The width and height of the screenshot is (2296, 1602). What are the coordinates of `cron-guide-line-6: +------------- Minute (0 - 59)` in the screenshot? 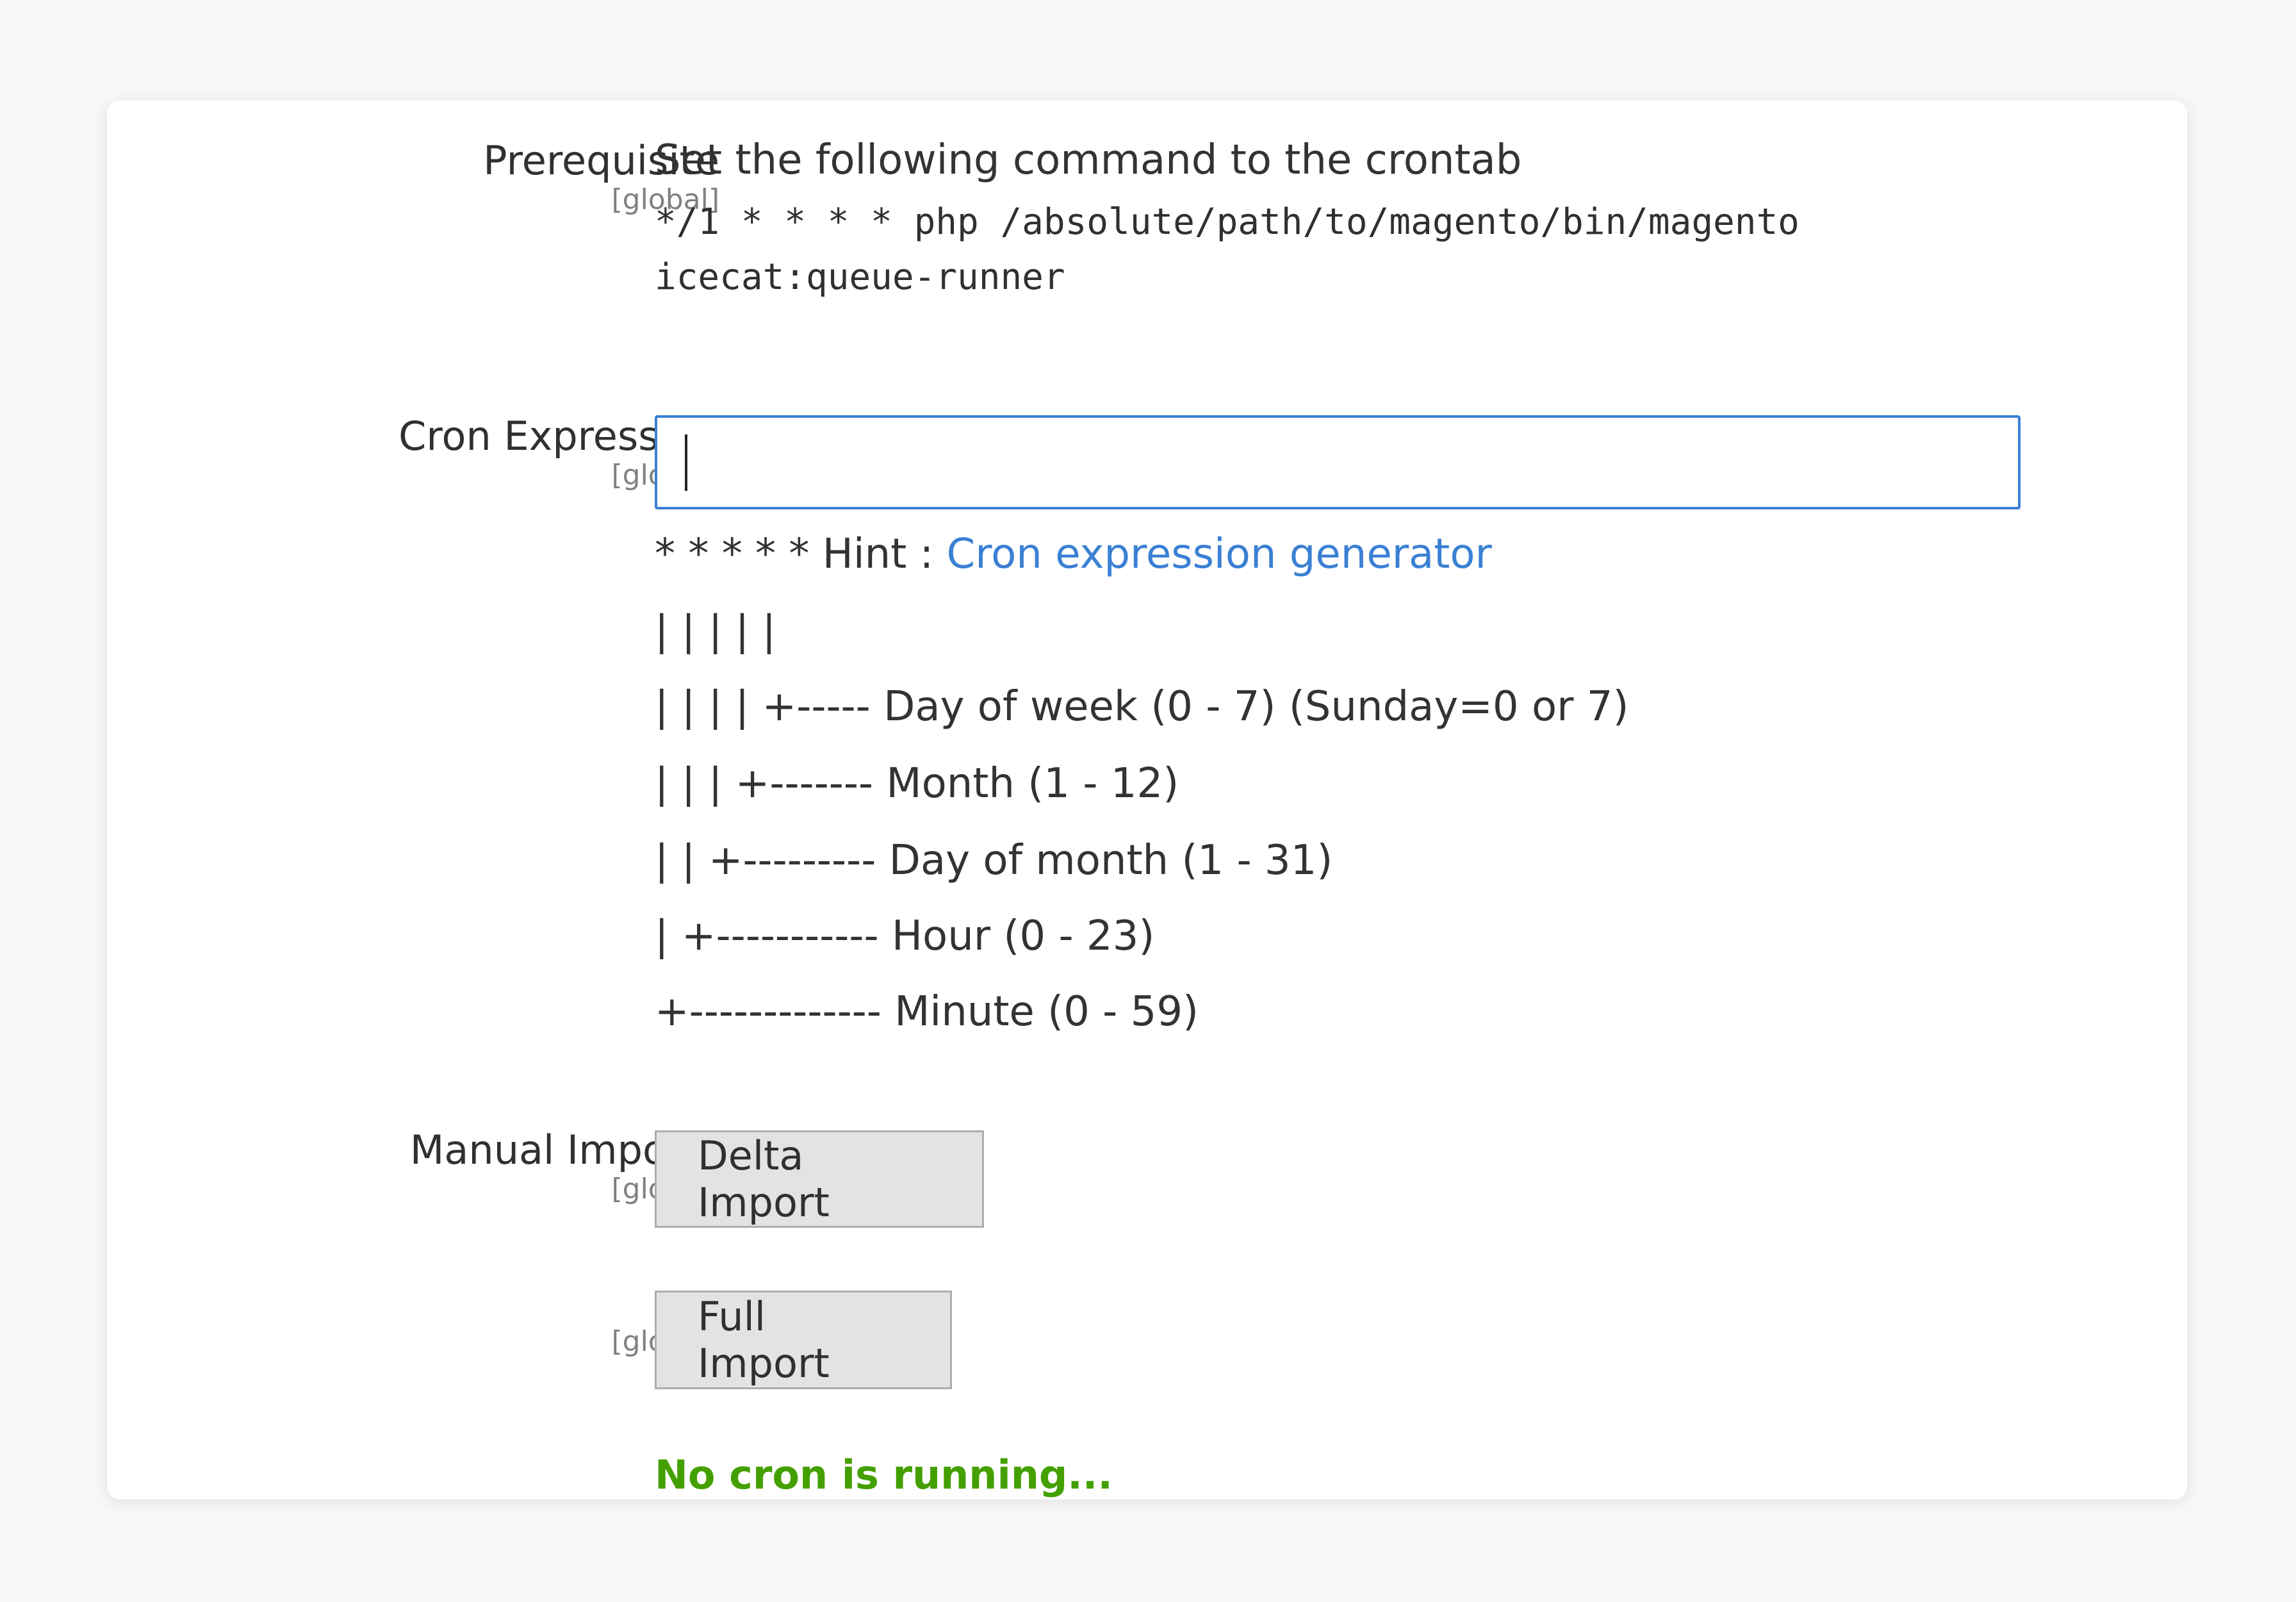 It's located at (927, 1012).